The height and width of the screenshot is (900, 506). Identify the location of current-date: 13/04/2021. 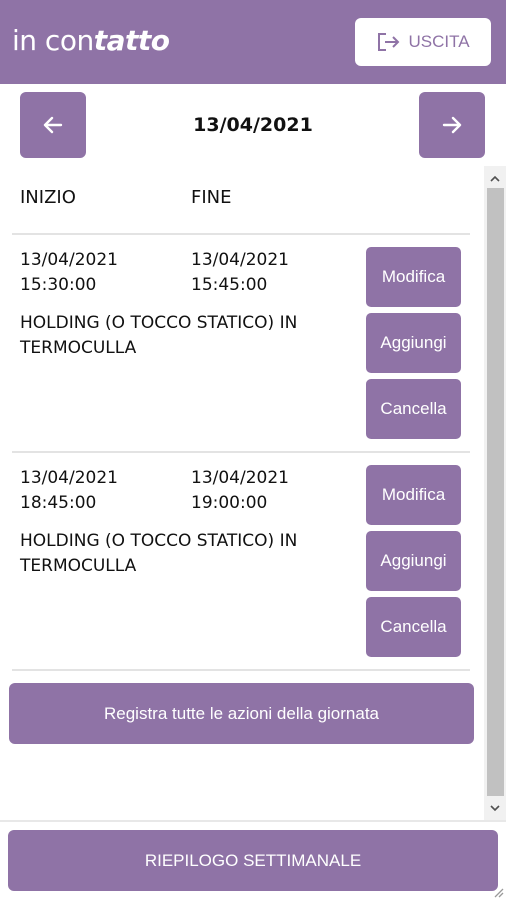
(253, 125).